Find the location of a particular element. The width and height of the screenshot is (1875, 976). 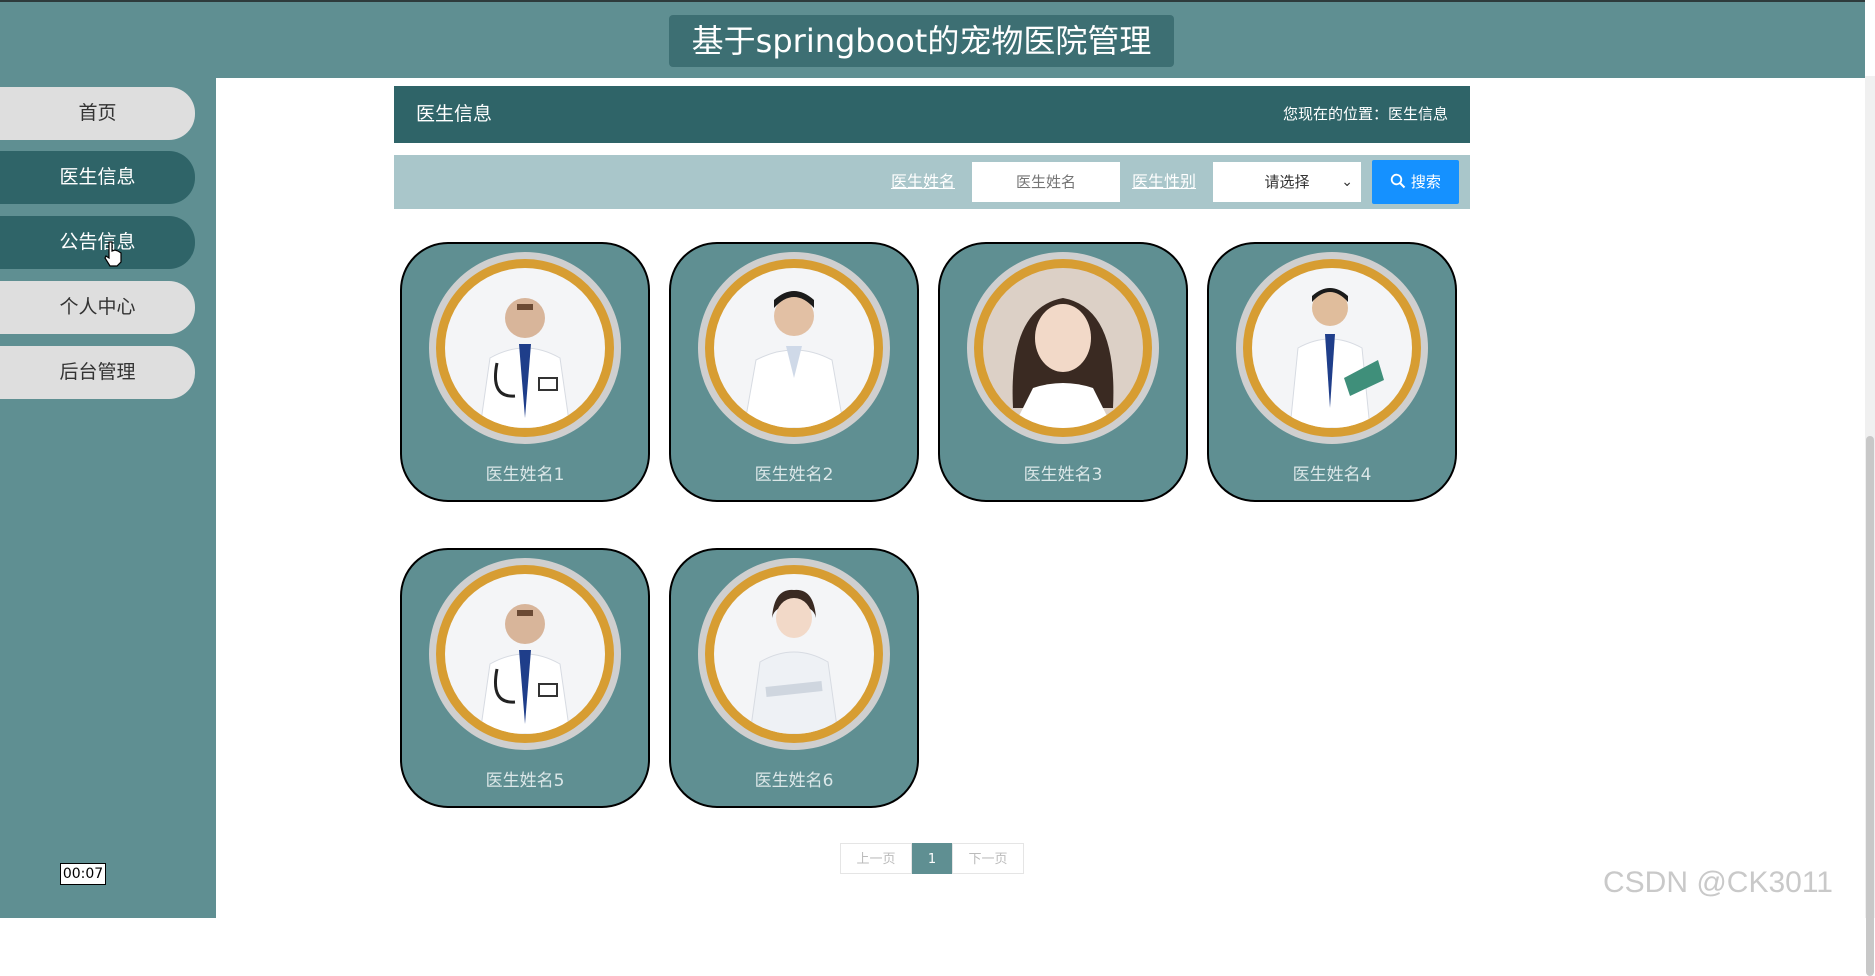

breadcrumb-bar: 医生信息 您现在的位置：医生信息 is located at coordinates (932, 114).